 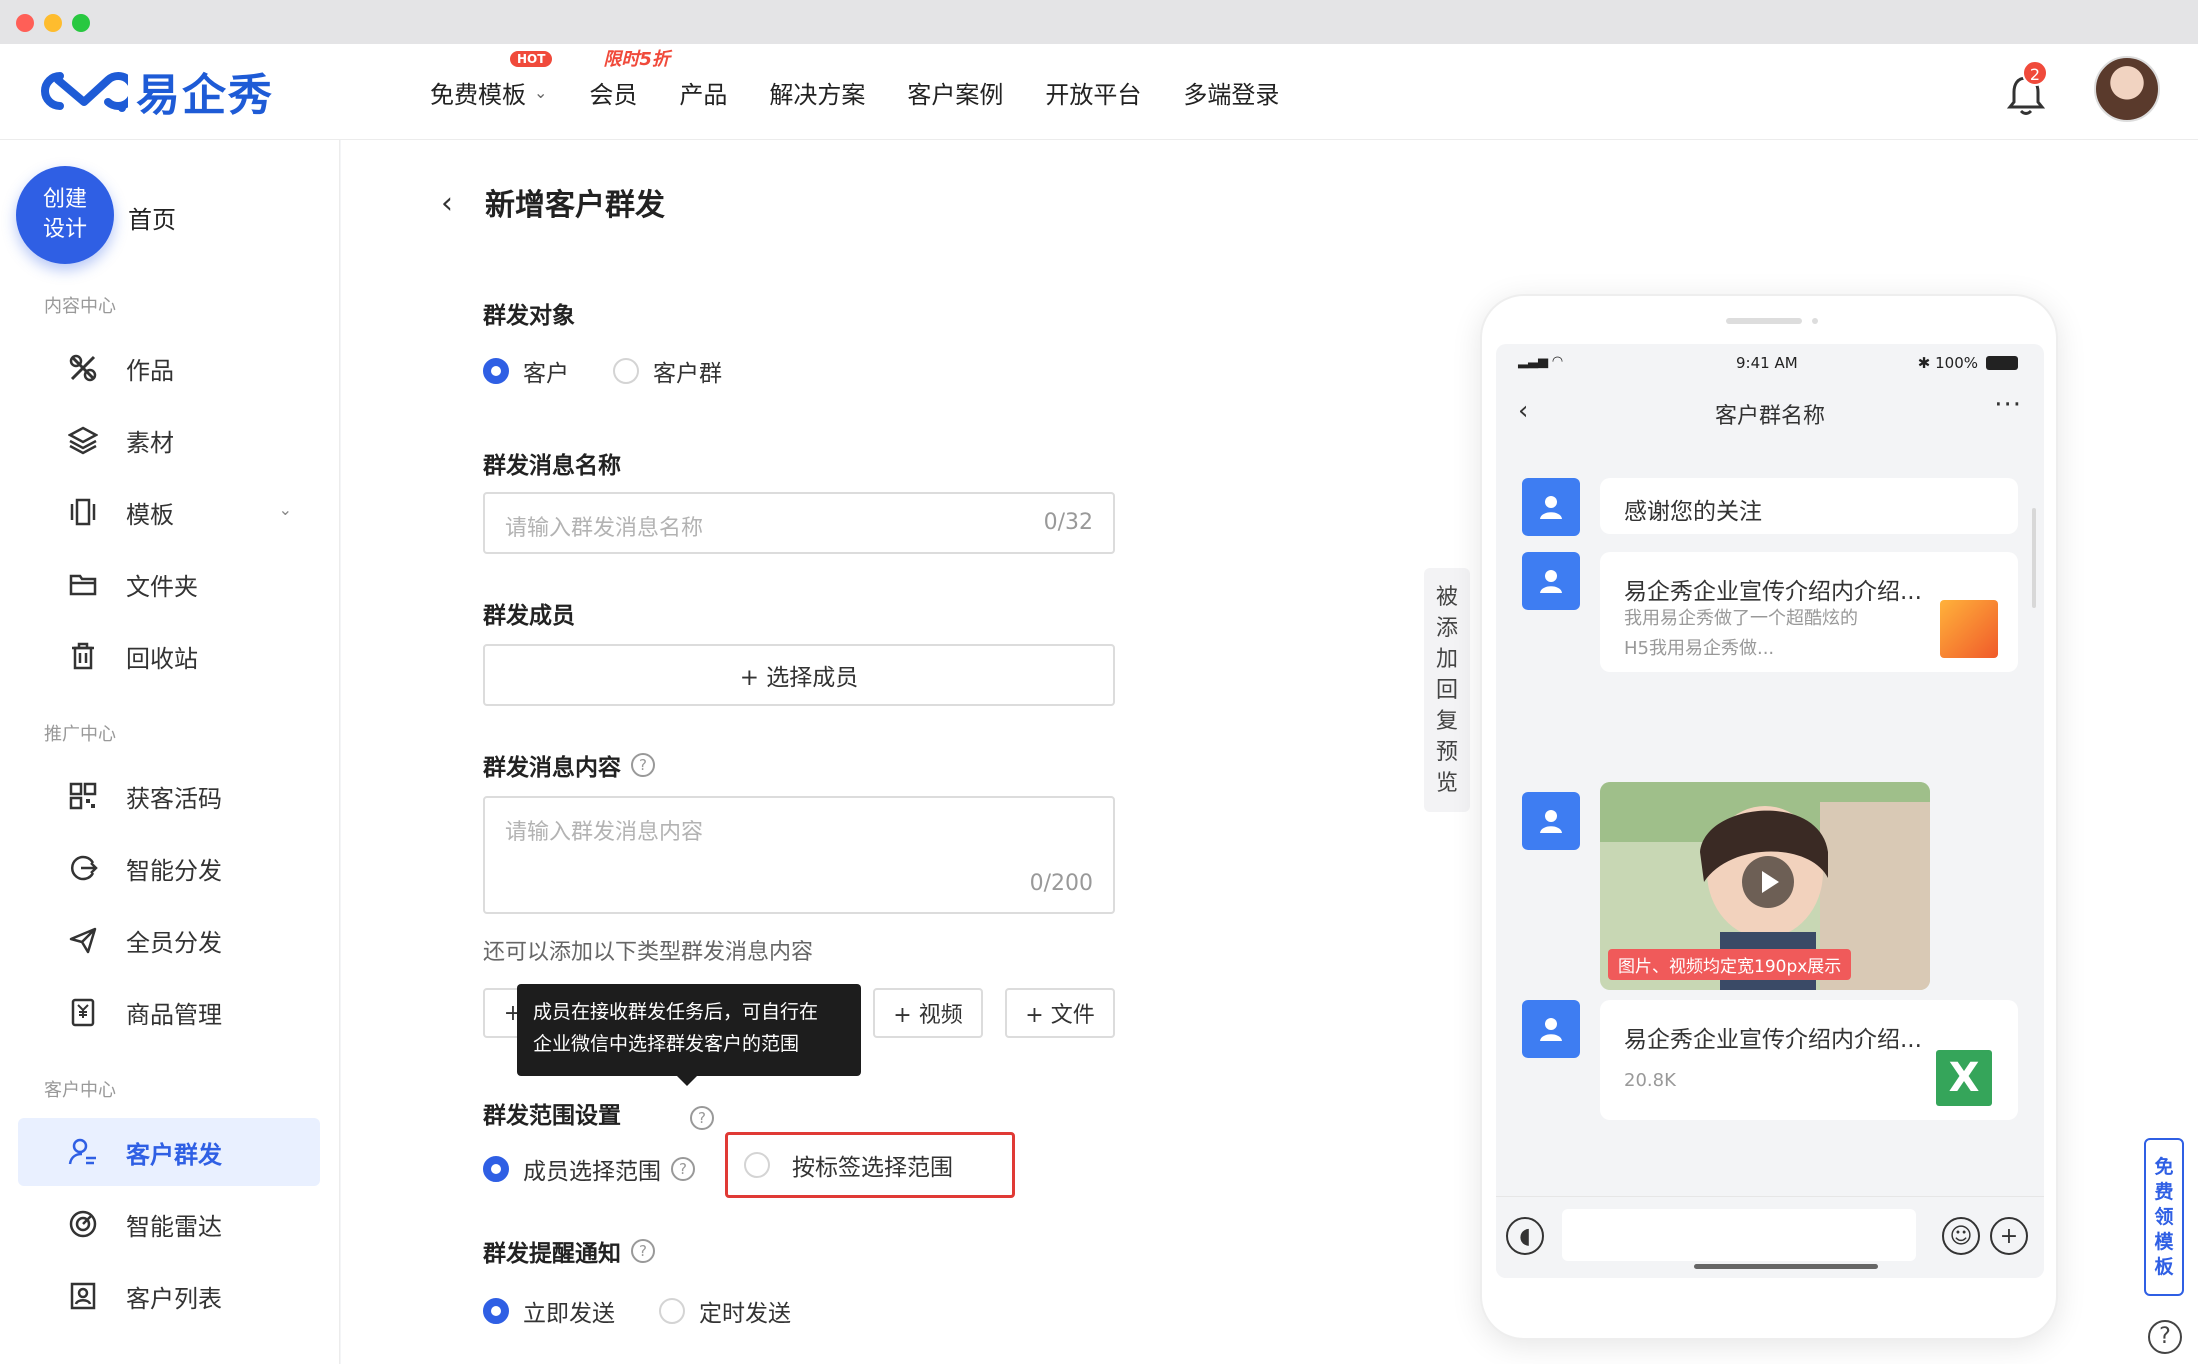 What do you see at coordinates (687, 374) in the screenshot?
I see `radio-label: 客户群` at bounding box center [687, 374].